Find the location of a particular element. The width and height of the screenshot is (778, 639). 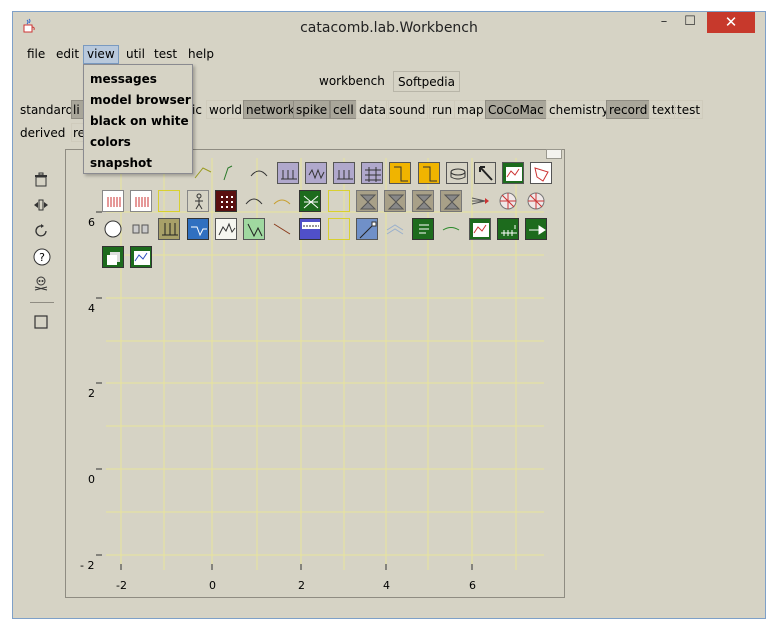

x-tick-label: -2 is located at coordinates (121, 585).